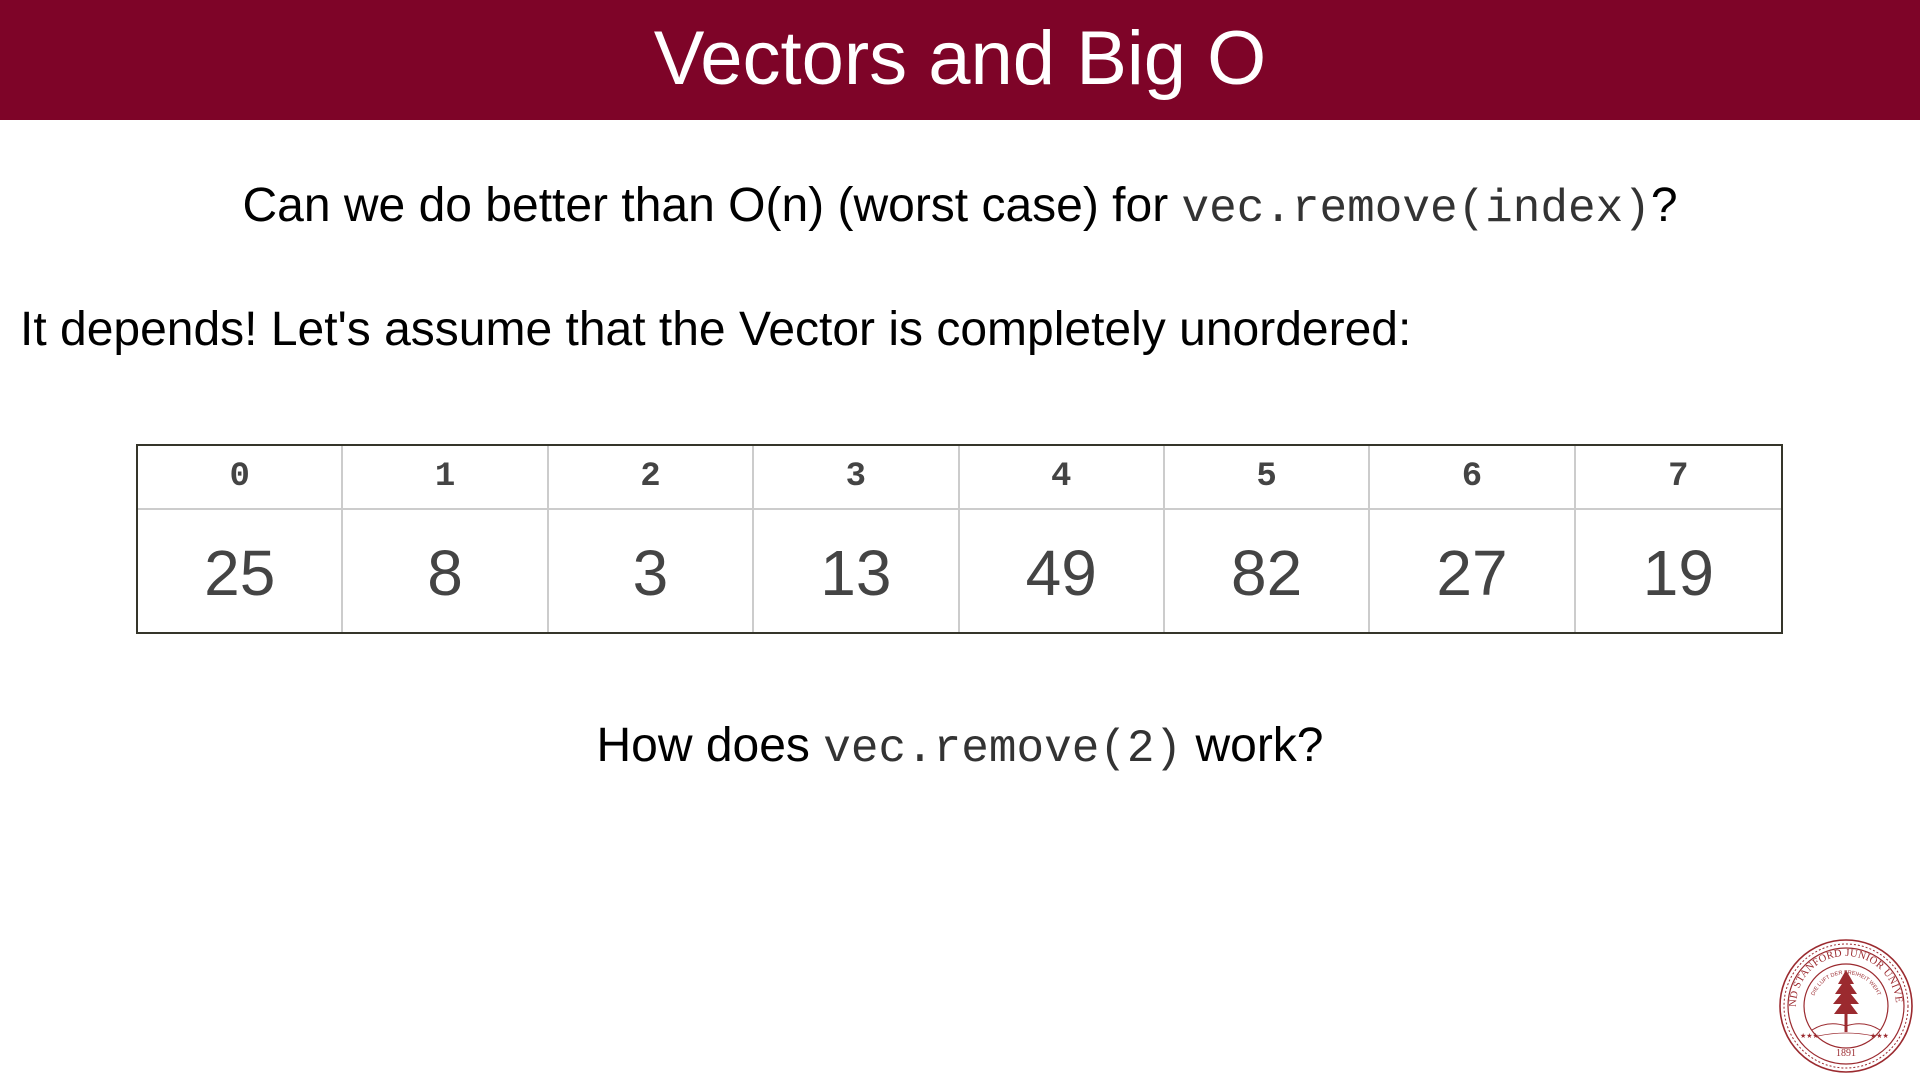  What do you see at coordinates (241, 478) in the screenshot?
I see `index-cell: 0` at bounding box center [241, 478].